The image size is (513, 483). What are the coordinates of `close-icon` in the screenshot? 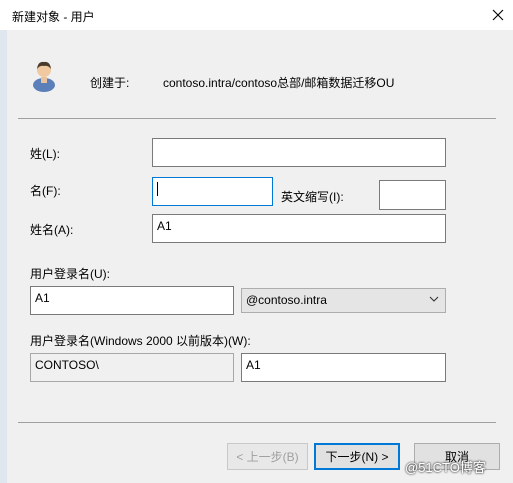 It's located at (498, 15).